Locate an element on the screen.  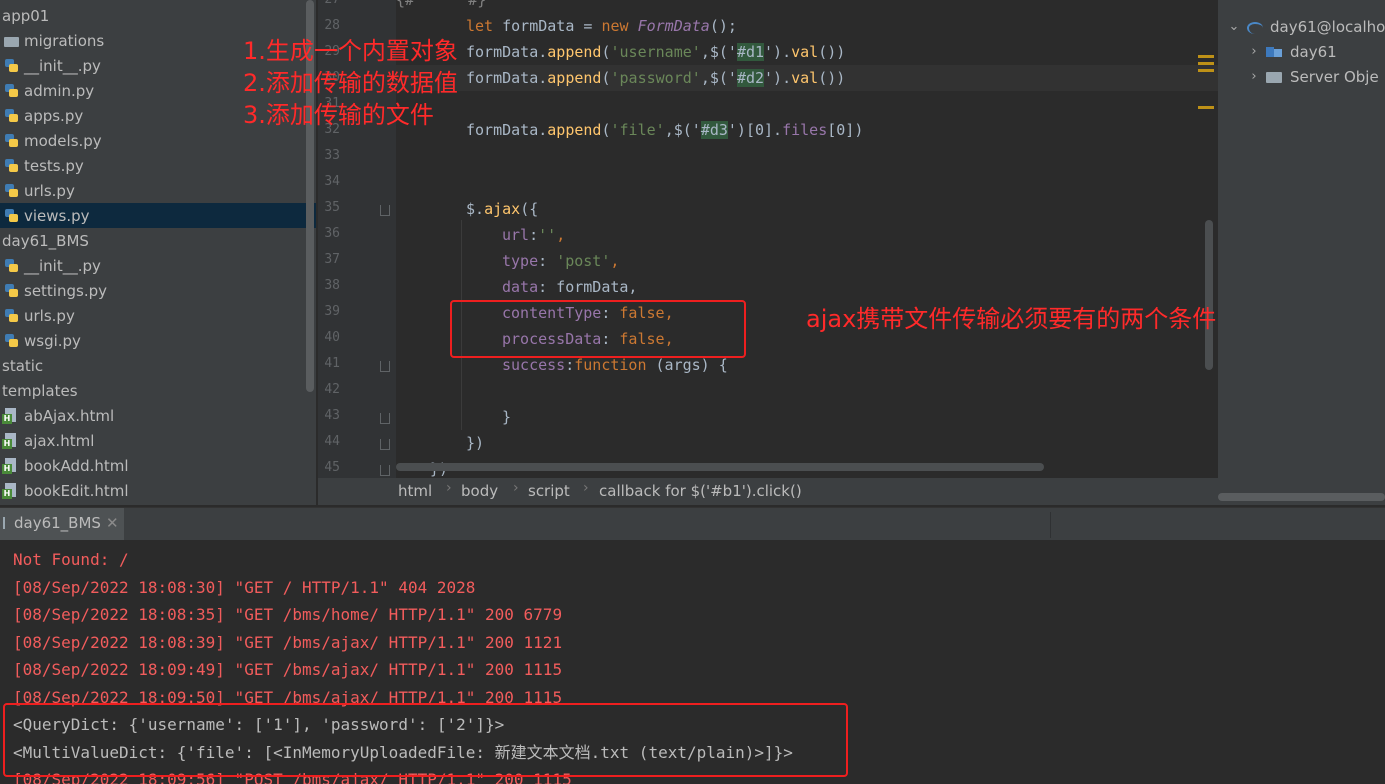
line-number: 37 is located at coordinates (332, 259).